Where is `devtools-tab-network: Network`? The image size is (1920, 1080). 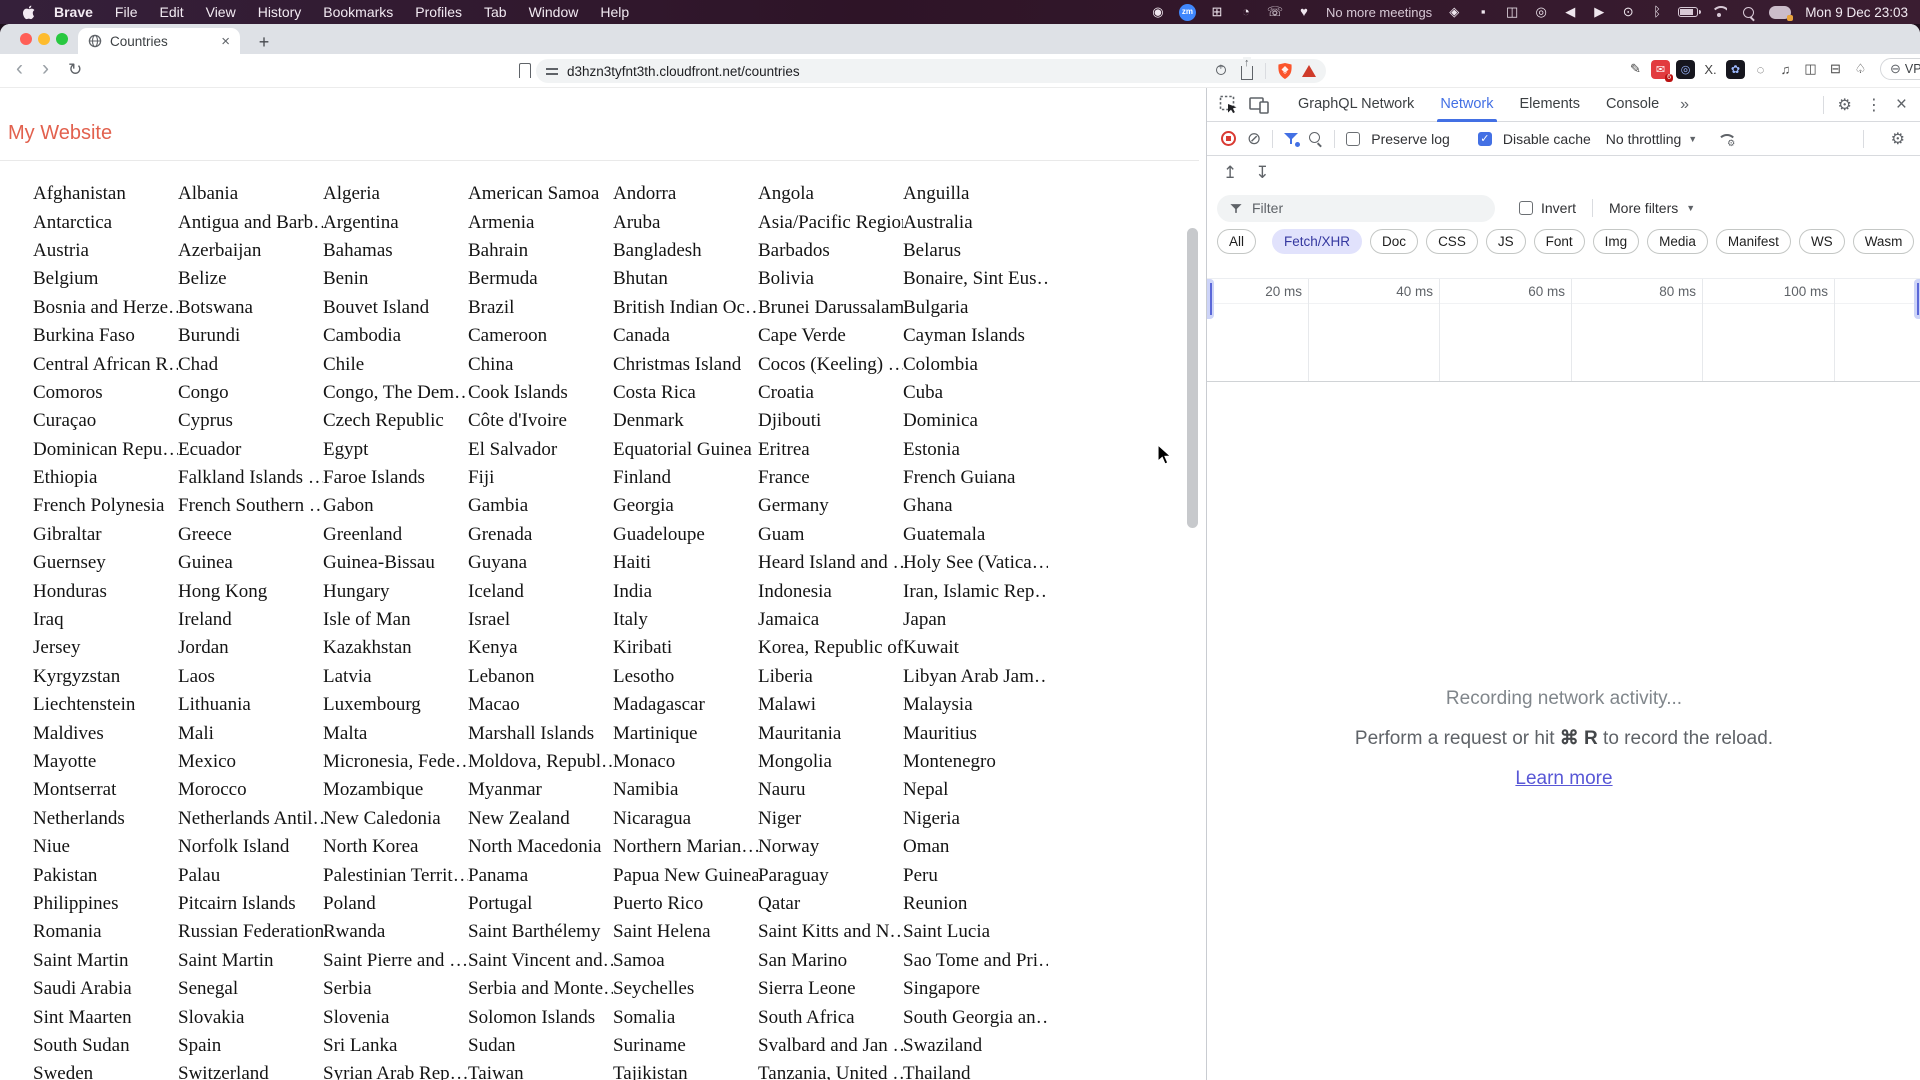
devtools-tab-network: Network is located at coordinates (1466, 105).